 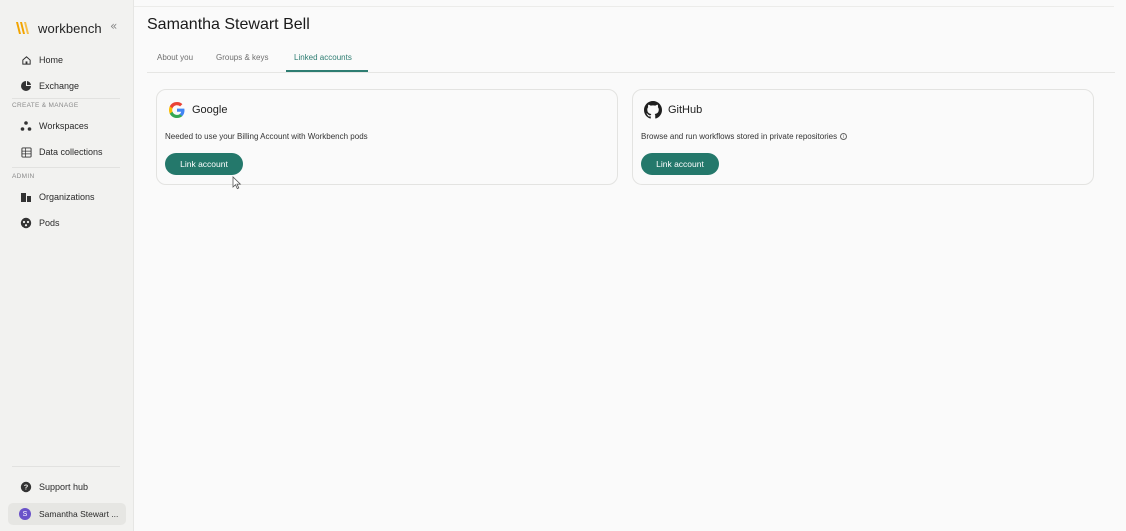 I want to click on github-link-account-button: Link account, so click(x=680, y=164).